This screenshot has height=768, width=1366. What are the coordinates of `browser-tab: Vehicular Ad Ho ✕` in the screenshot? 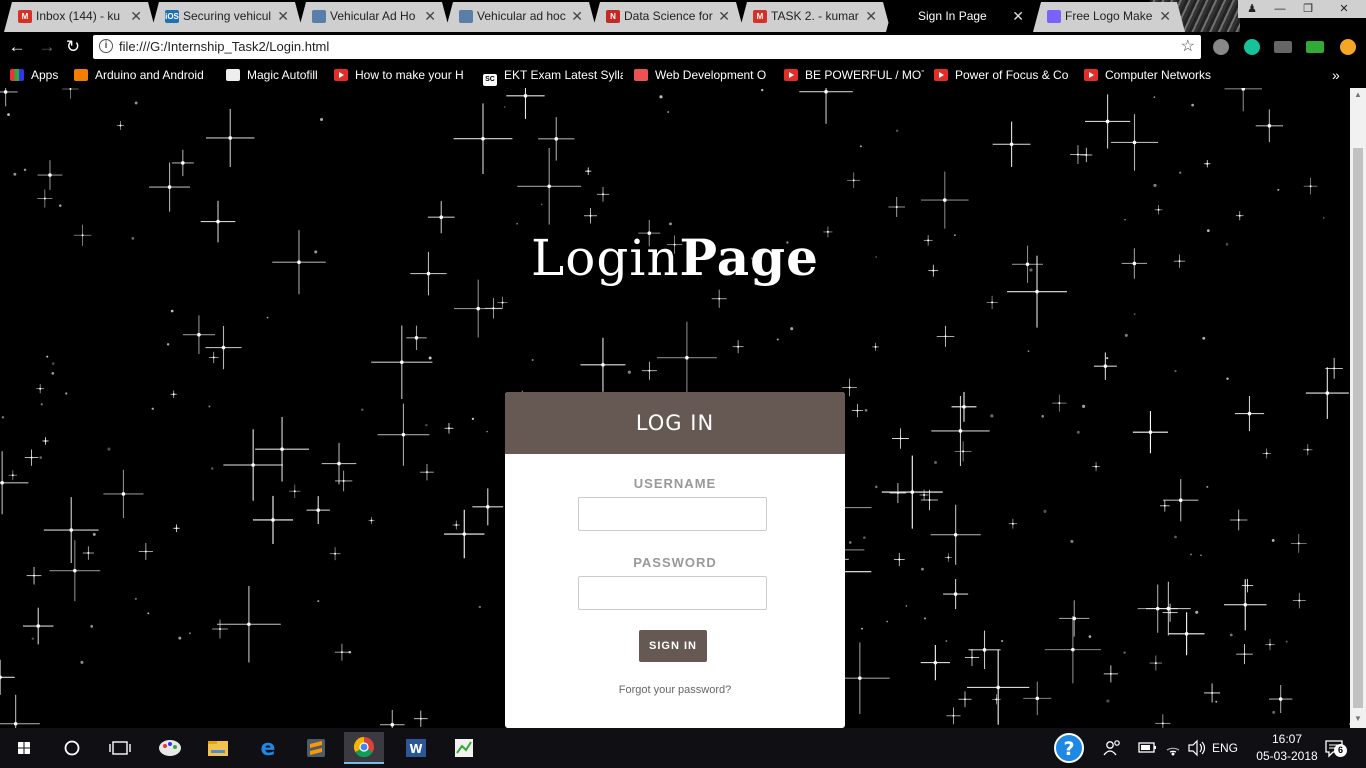 It's located at (374, 17).